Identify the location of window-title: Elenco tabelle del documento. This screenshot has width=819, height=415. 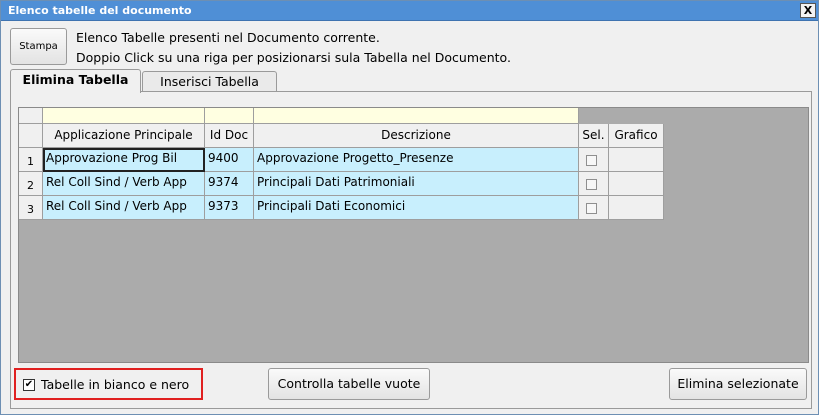
(100, 10).